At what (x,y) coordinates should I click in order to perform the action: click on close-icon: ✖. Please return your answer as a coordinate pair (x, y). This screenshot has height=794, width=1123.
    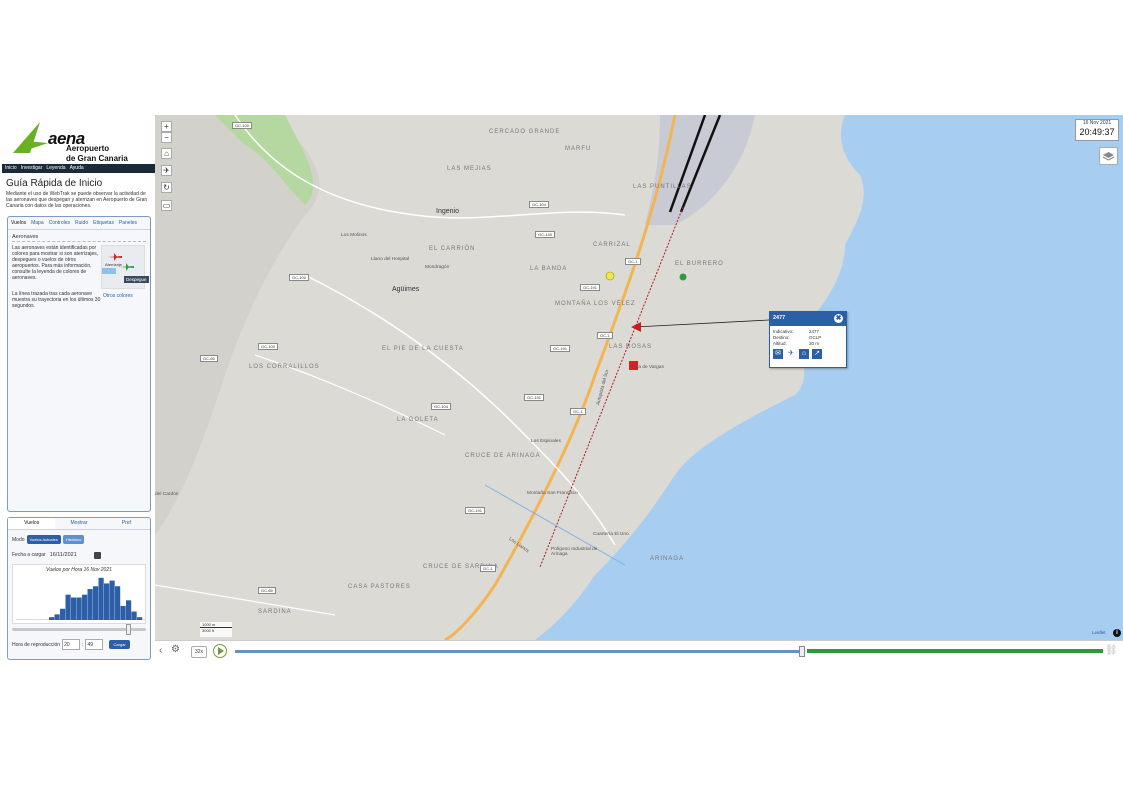
    Looking at the image, I should click on (838, 318).